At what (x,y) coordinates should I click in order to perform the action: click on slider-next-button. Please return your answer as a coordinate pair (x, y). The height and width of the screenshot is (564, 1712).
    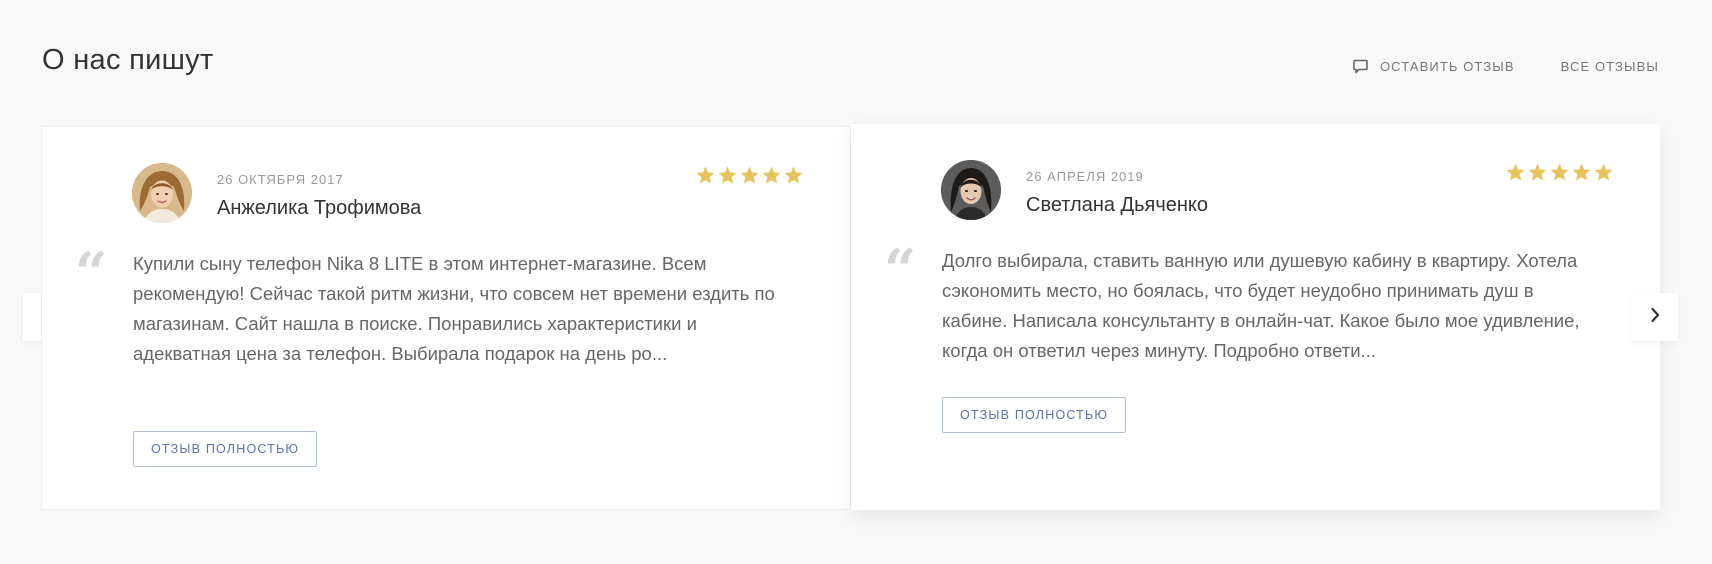
    Looking at the image, I should click on (1655, 317).